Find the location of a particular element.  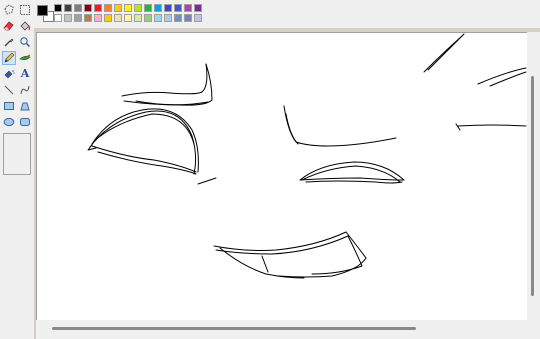

text-icon: A is located at coordinates (25, 73).